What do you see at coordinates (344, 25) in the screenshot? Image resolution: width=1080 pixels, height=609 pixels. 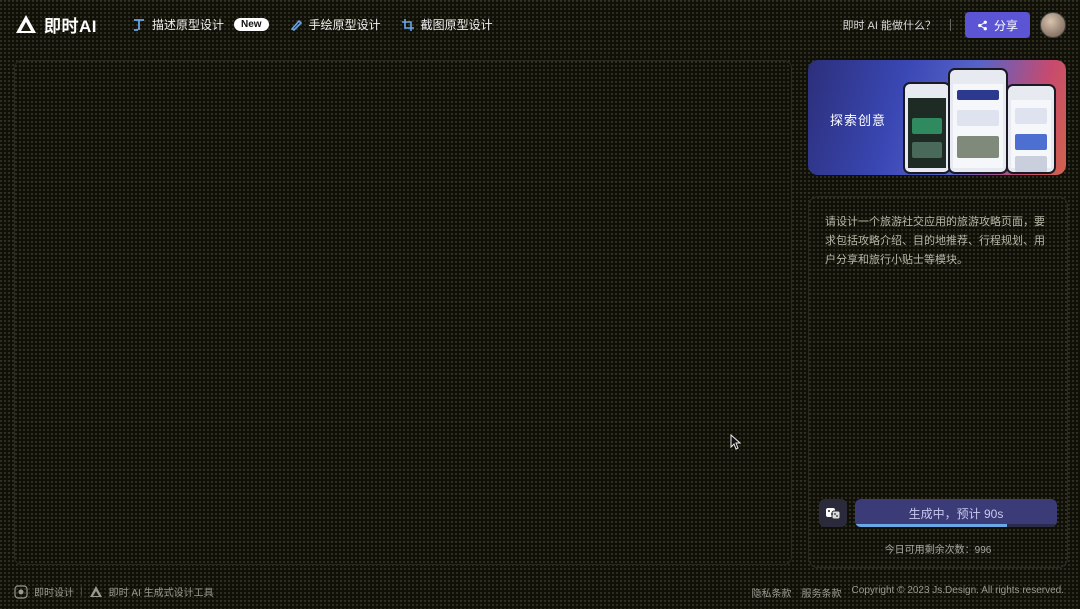 I see `nav-label: 手绘原型设计` at bounding box center [344, 25].